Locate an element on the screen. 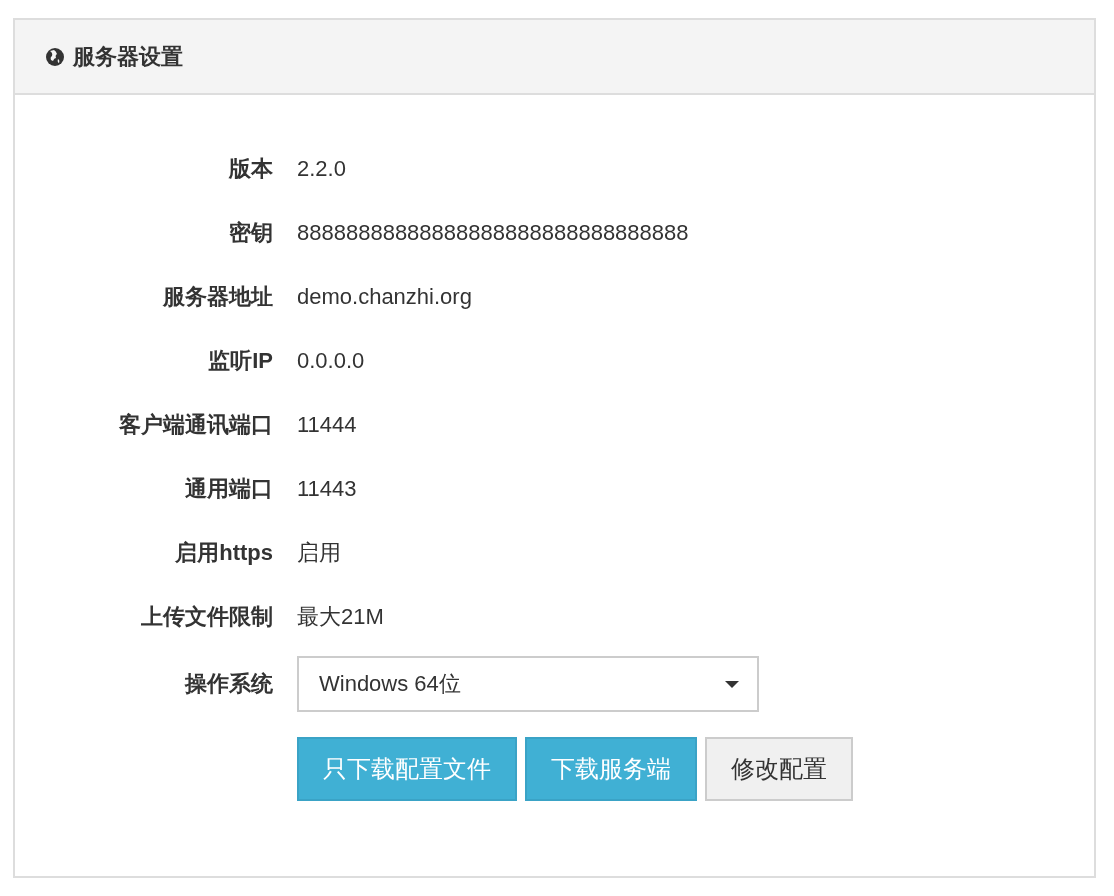 This screenshot has height=896, width=1114. caret-icon is located at coordinates (732, 684).